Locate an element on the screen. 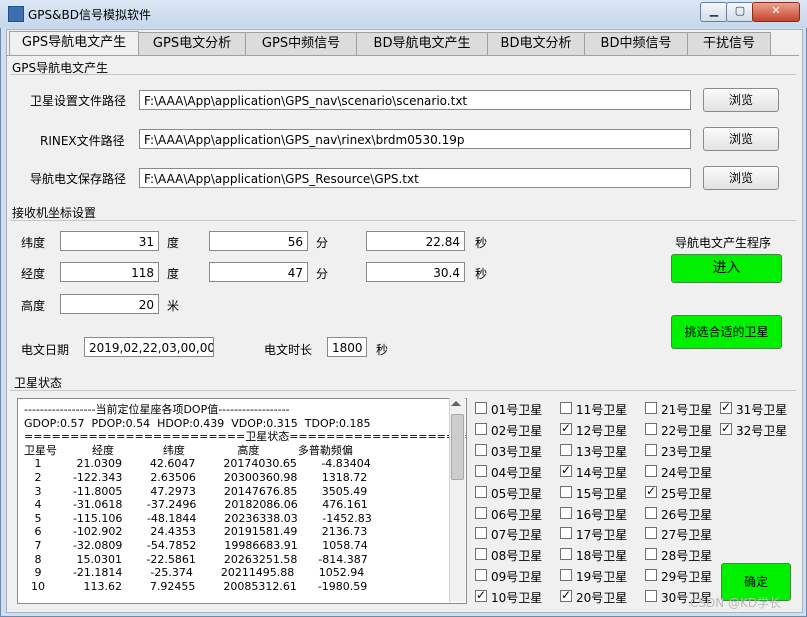  longitude-min-field: 47 is located at coordinates (258, 272).